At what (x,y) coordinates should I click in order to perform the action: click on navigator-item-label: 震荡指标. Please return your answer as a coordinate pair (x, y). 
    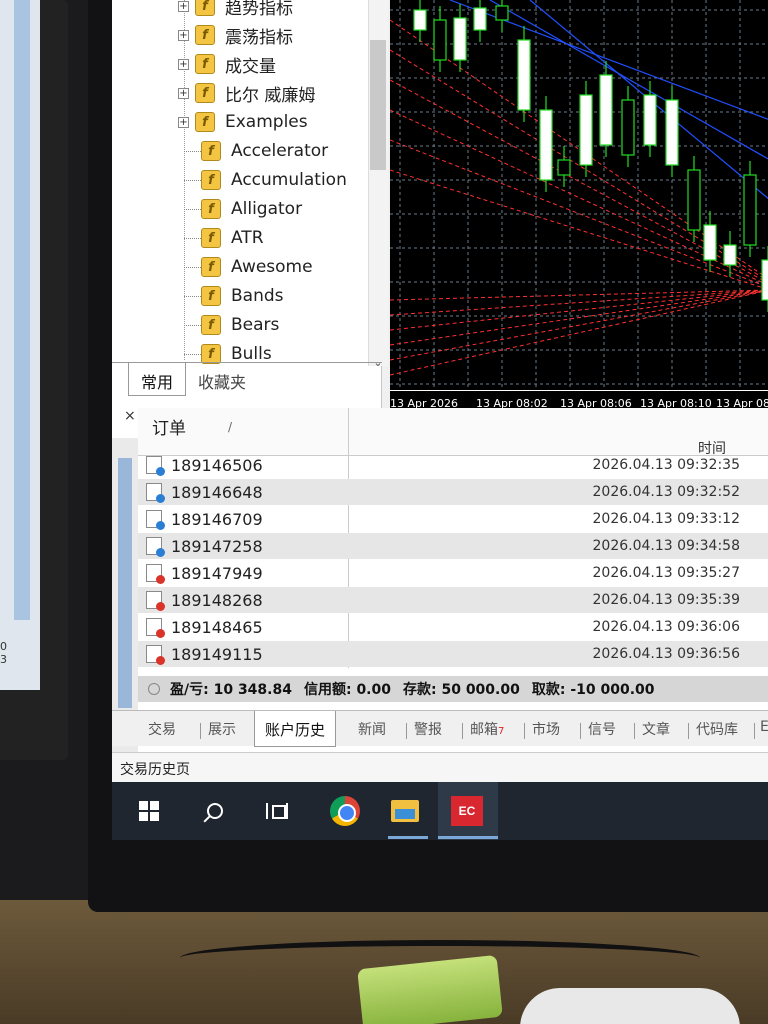
    Looking at the image, I should click on (259, 37).